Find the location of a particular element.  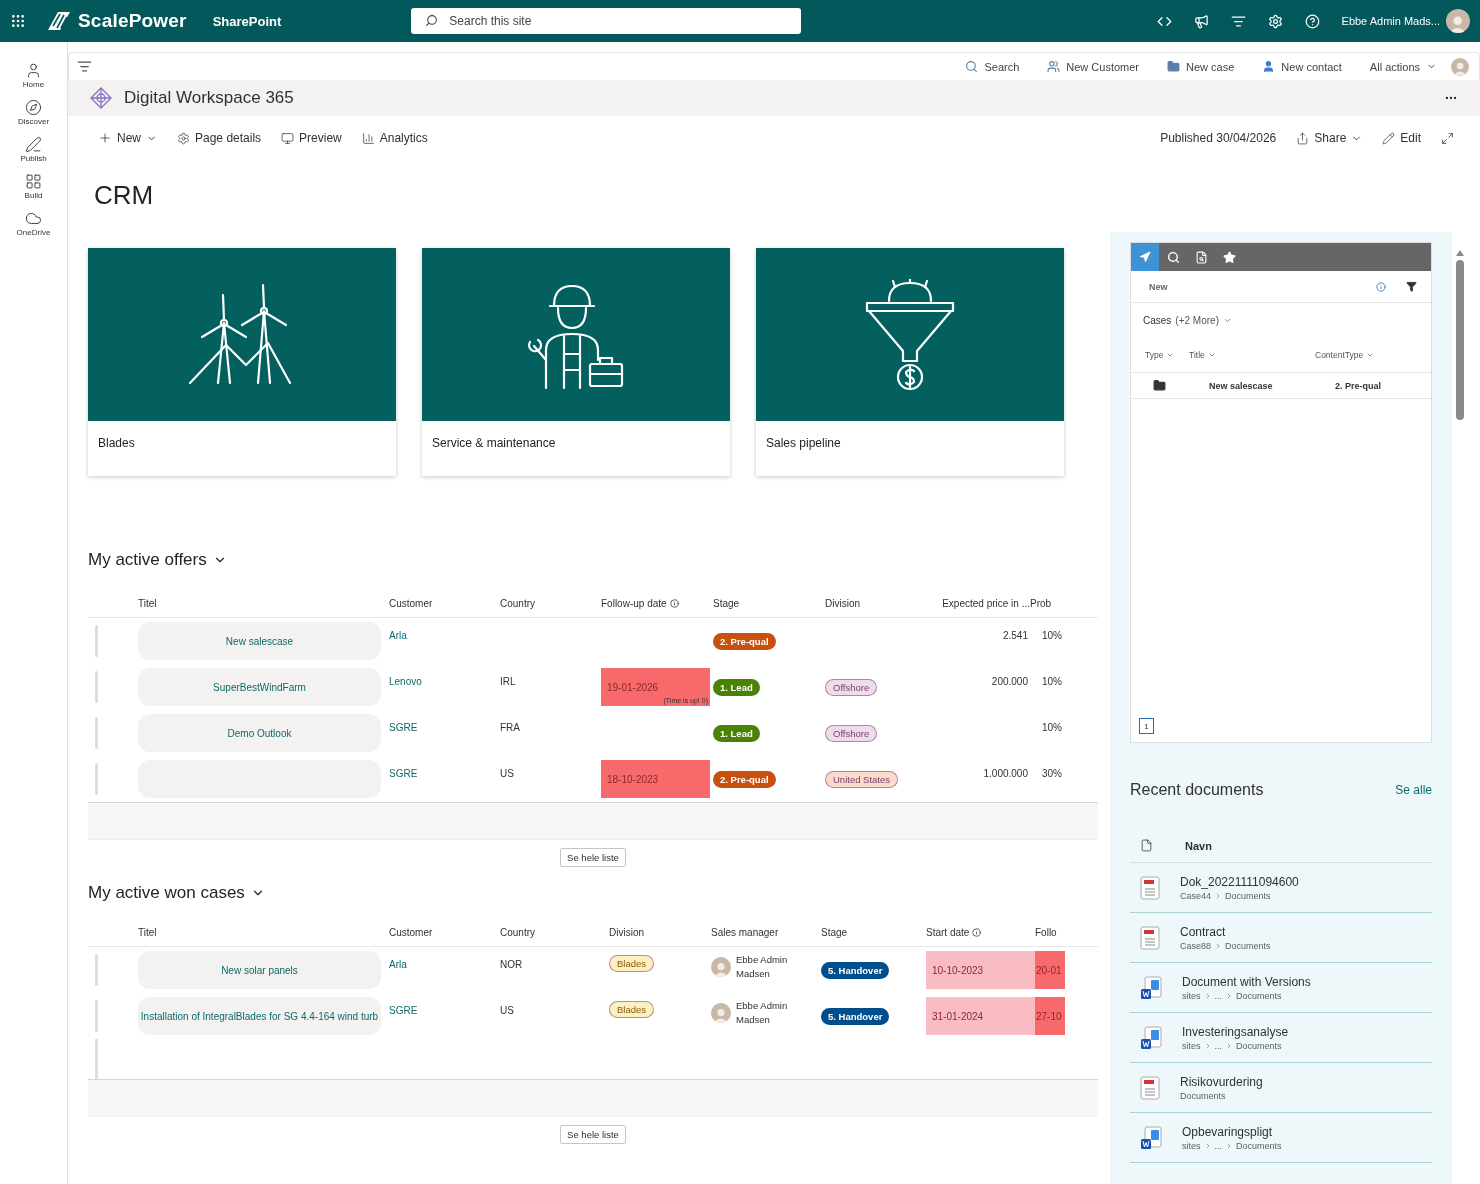

document-row: Dok_20221111094600 Case44 Documents is located at coordinates (1281, 888).